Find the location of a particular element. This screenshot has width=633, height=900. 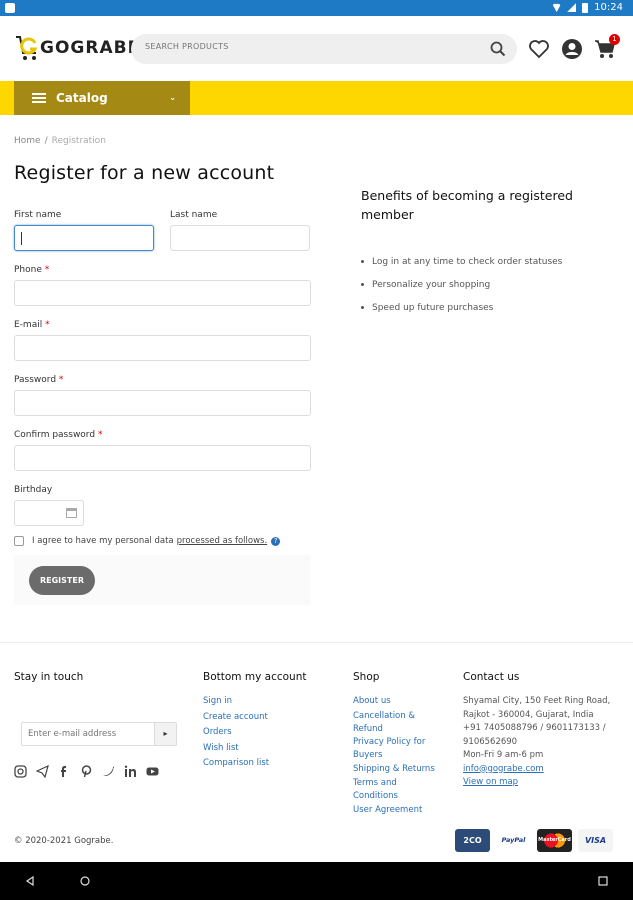

wishlist-heart-icon is located at coordinates (539, 49).